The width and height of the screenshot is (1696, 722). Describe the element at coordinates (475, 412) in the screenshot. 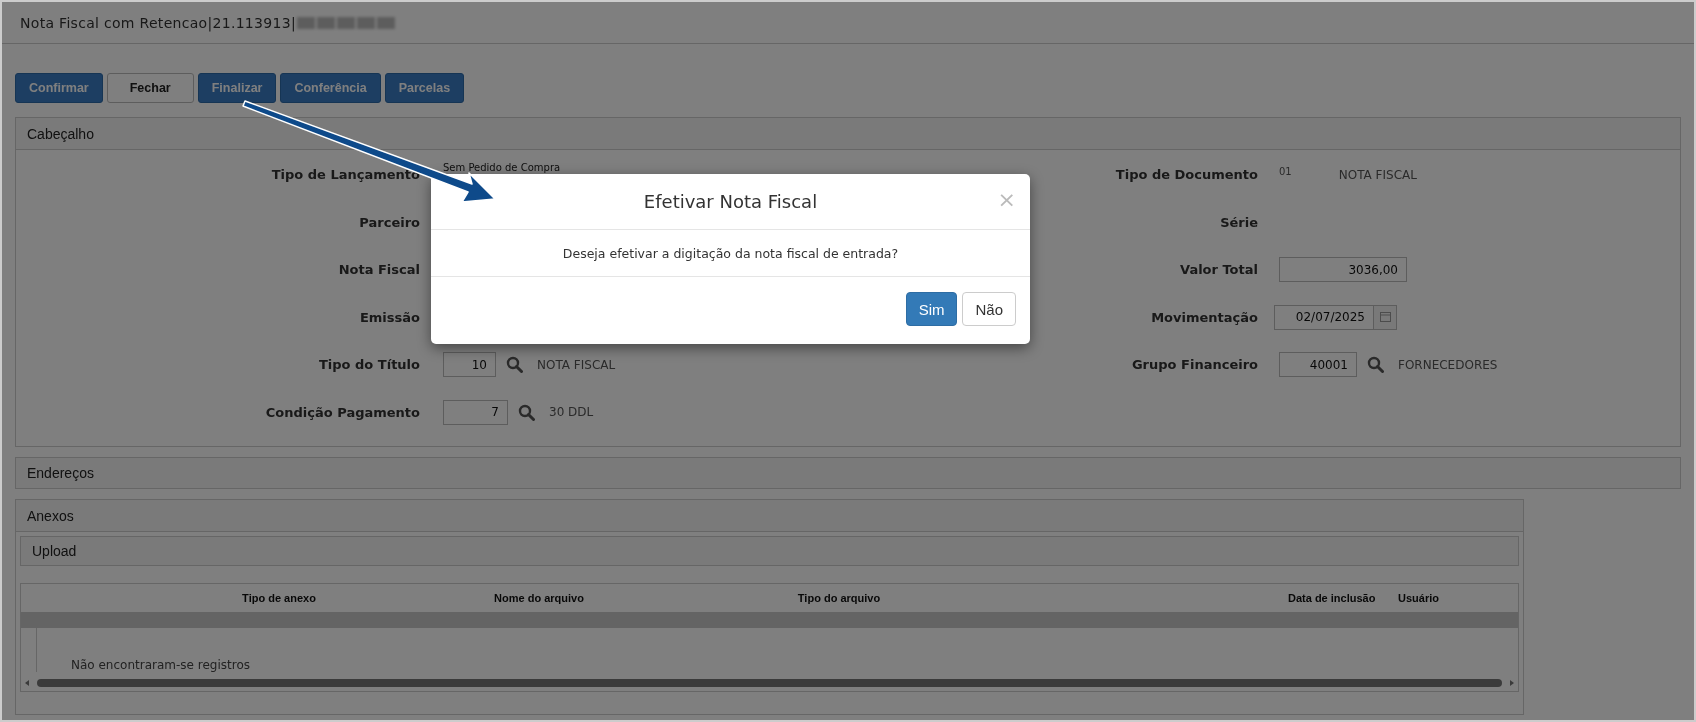

I see `input-field: 7` at that location.